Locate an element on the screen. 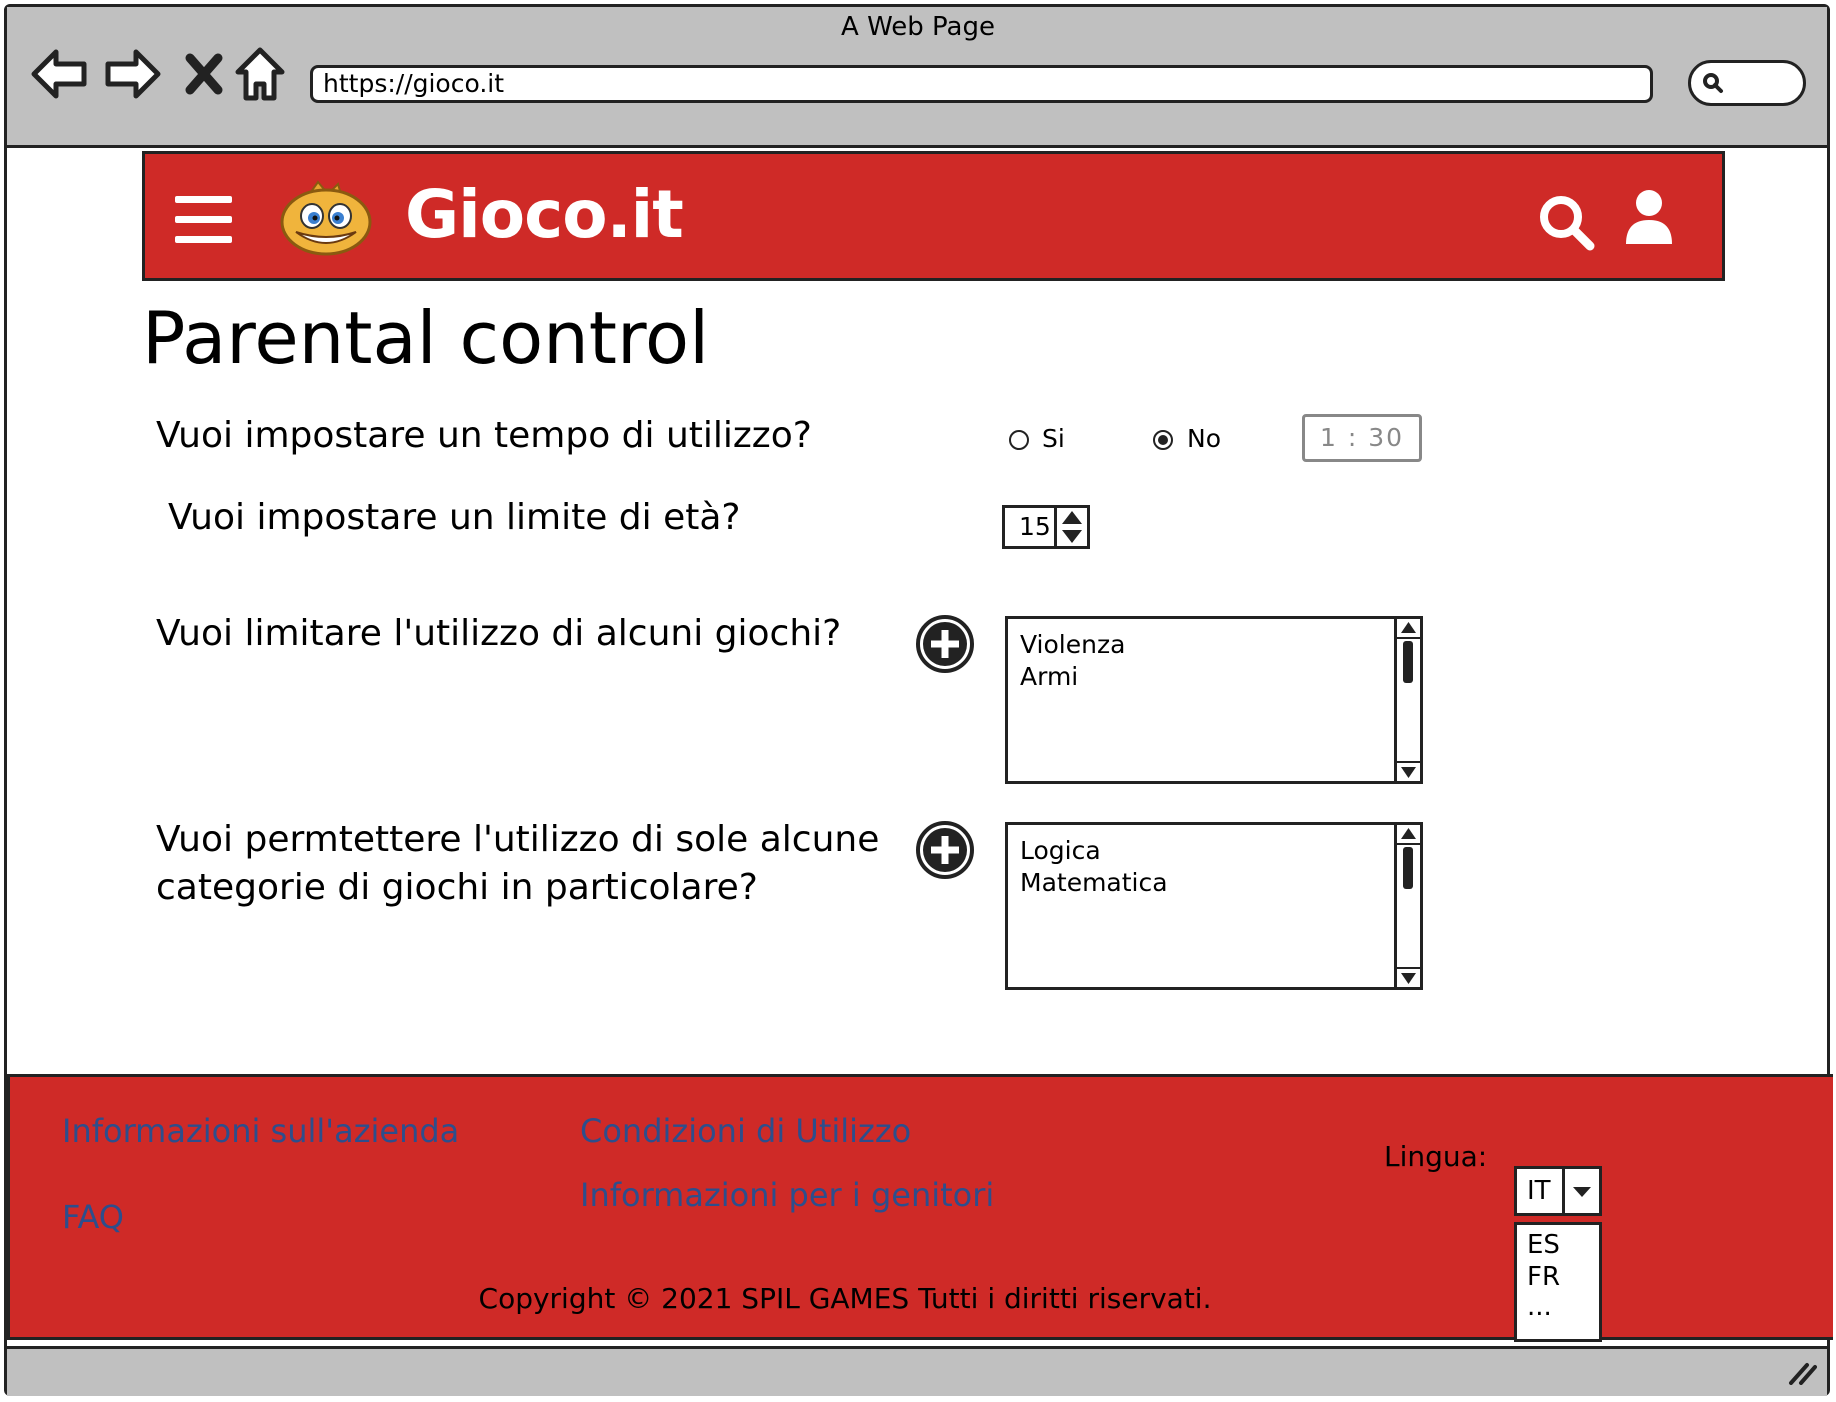 Image resolution: width=1836 pixels, height=1402 pixels. blocked-games-list: Violenza Armi is located at coordinates (1214, 700).